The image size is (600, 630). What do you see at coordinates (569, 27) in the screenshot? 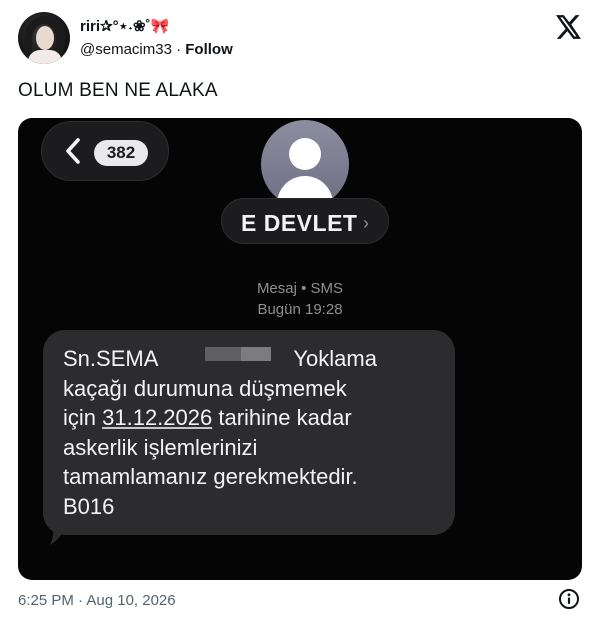
I see `x-logo-icon` at bounding box center [569, 27].